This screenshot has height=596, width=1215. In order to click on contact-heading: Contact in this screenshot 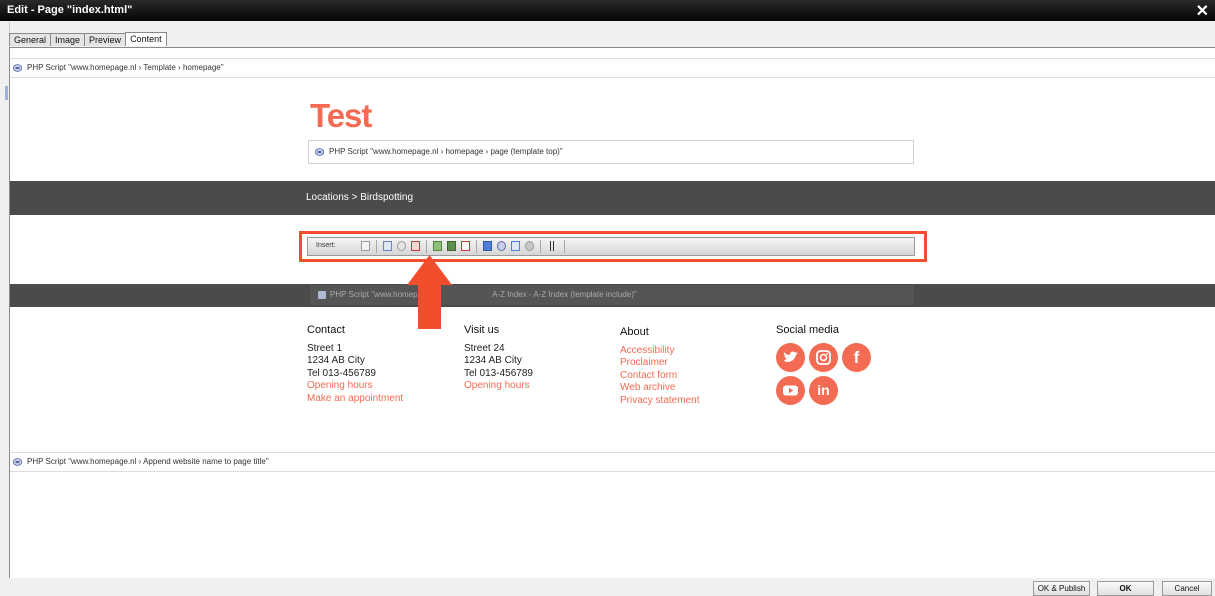, I will do `click(326, 330)`.